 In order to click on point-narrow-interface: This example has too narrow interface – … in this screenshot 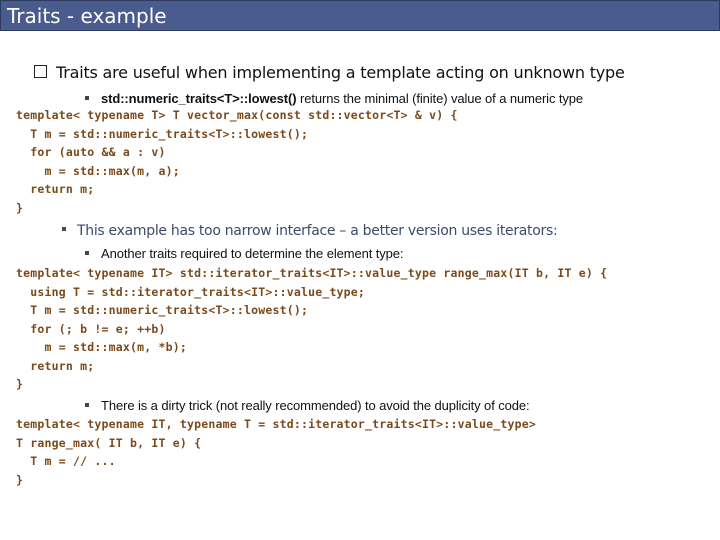, I will do `click(310, 231)`.